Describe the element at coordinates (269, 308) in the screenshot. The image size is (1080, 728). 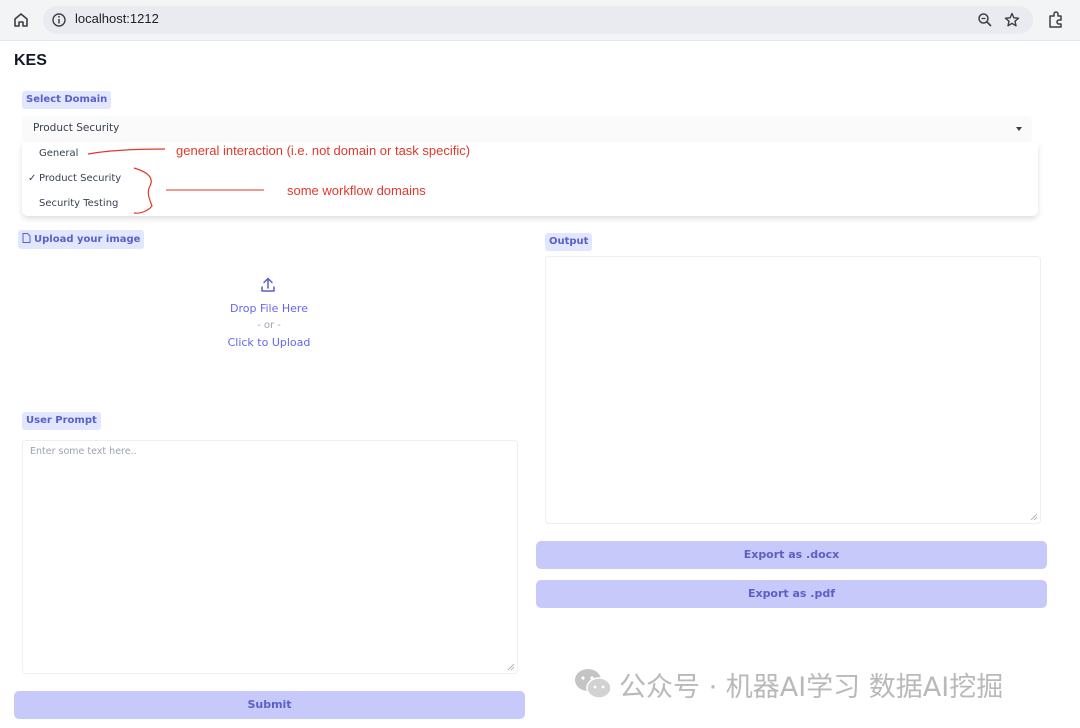
I see `drop-file-text: Drop File Here` at that location.